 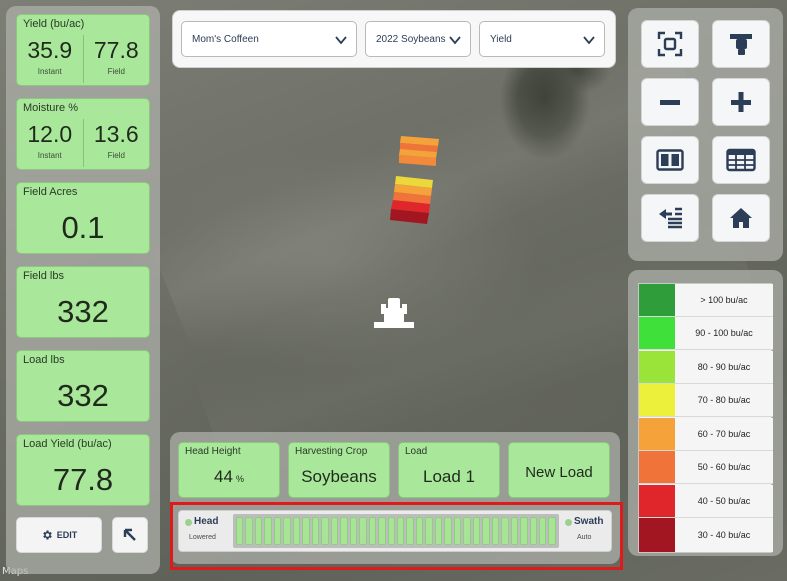 I want to click on layer-select: Yield, so click(x=542, y=39).